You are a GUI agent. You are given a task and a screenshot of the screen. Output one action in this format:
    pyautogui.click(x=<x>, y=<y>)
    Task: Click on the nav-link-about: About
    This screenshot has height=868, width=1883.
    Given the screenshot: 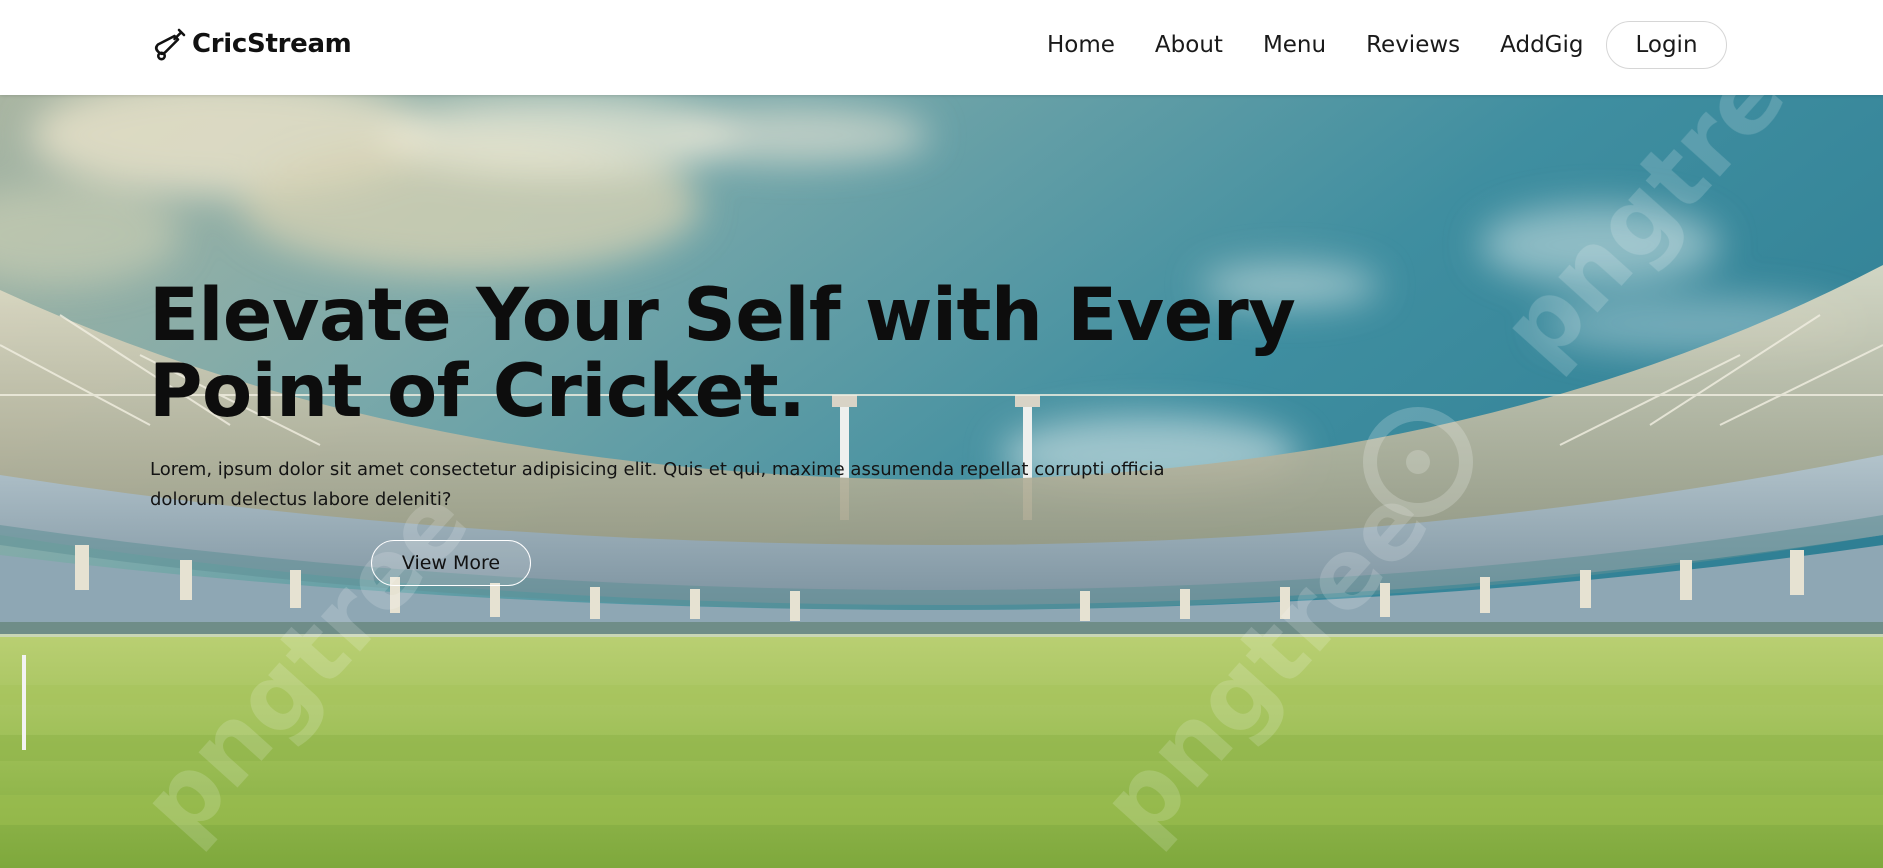 What is the action you would take?
    pyautogui.click(x=1189, y=45)
    